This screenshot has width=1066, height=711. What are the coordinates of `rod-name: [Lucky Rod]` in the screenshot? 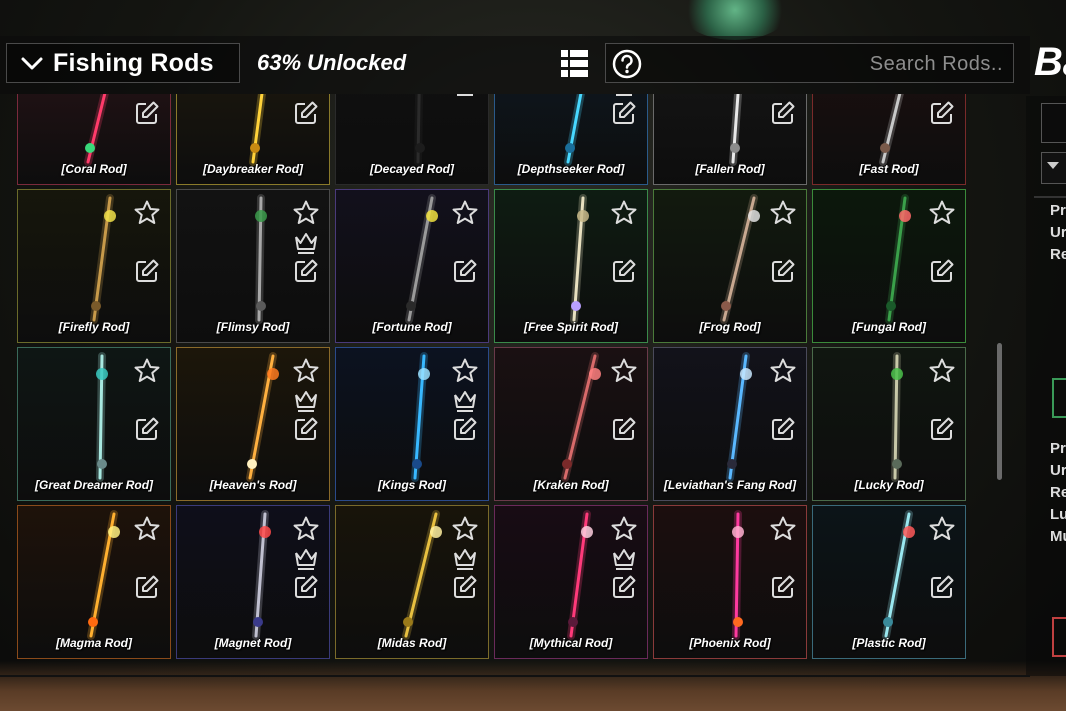 It's located at (889, 485).